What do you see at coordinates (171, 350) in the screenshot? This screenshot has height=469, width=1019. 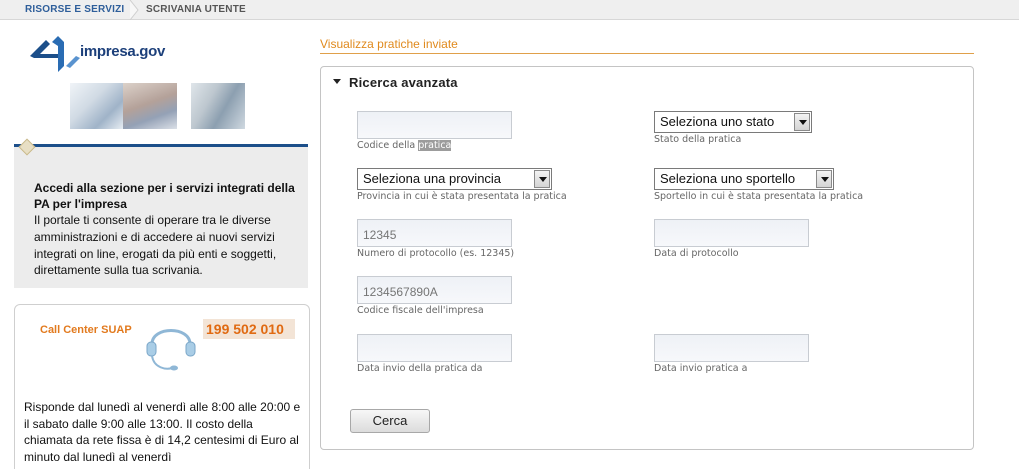 I see `headset-icon` at bounding box center [171, 350].